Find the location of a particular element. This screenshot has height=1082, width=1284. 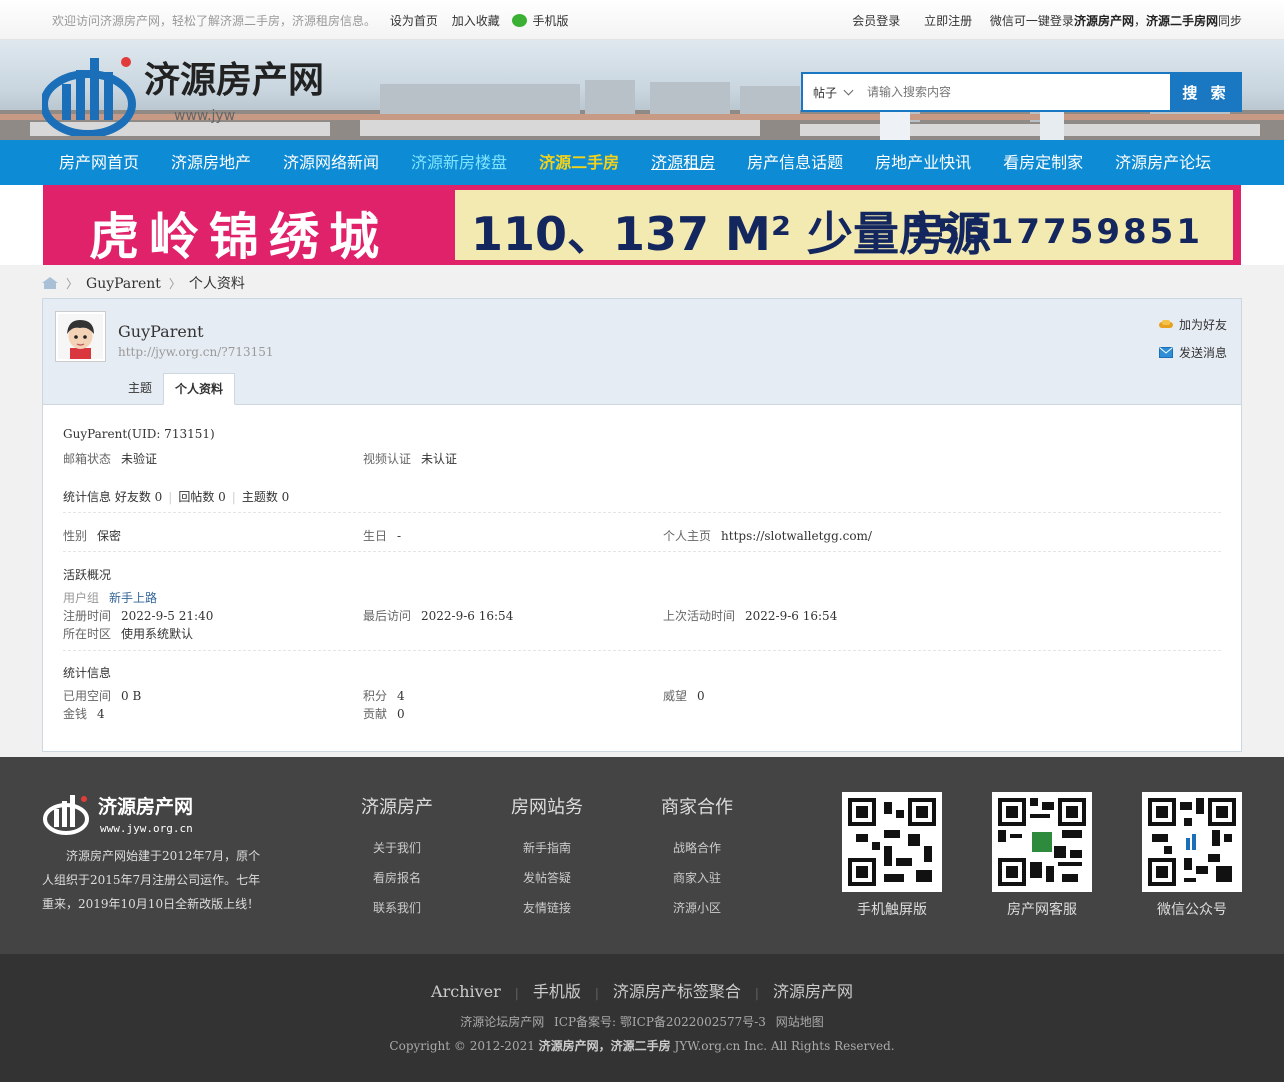

login-link: 会员登录 is located at coordinates (876, 21).